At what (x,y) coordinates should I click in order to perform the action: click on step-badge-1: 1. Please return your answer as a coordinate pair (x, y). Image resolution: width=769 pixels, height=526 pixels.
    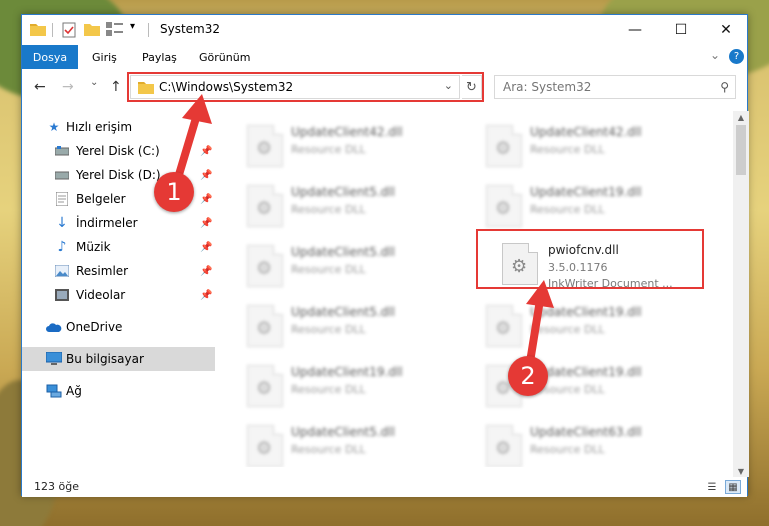
    Looking at the image, I should click on (174, 192).